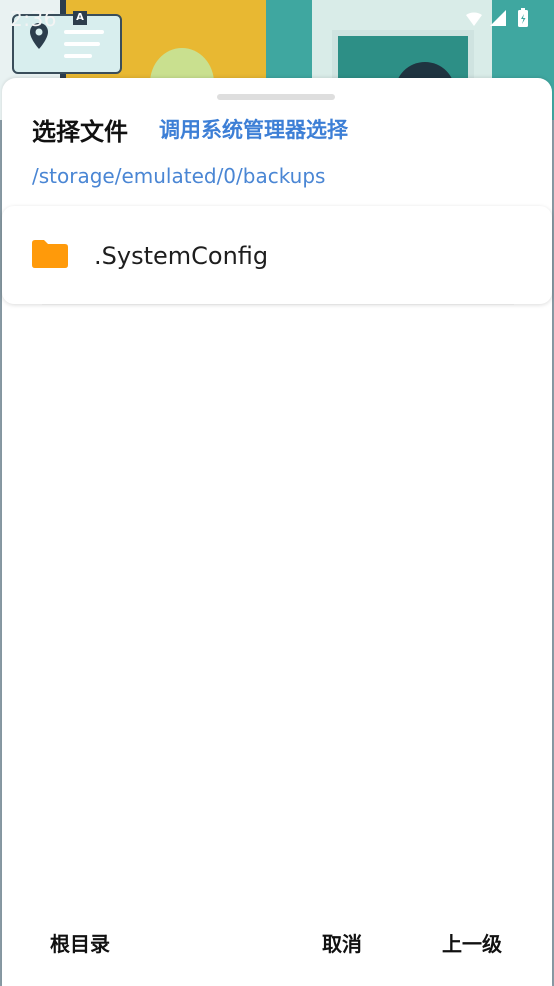 This screenshot has height=986, width=554. I want to click on signal-icon, so click(498, 18).